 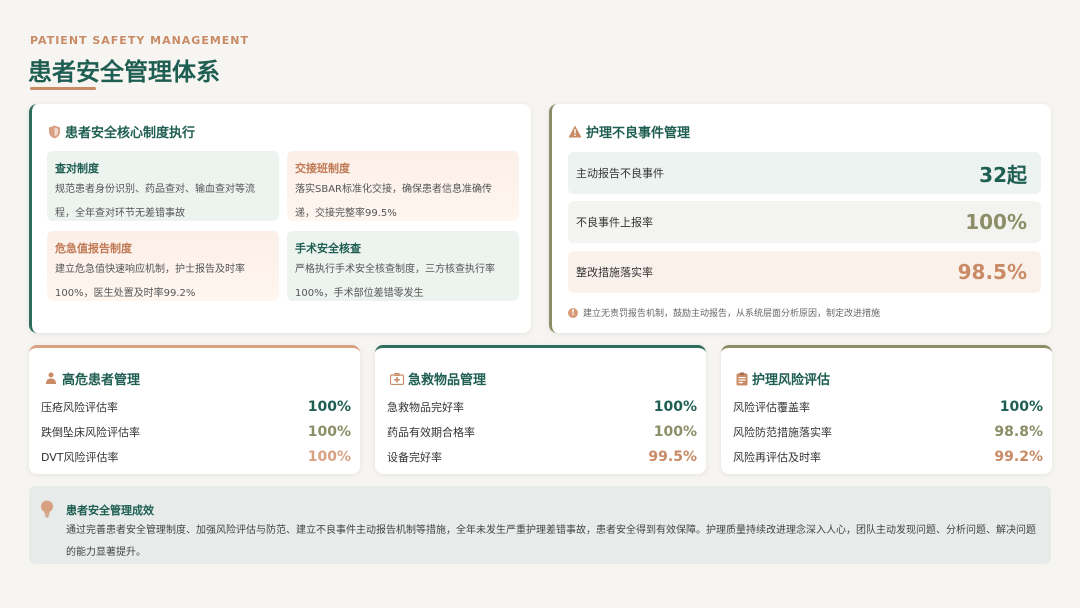 I want to click on stat-label: 主动报告不良事件, so click(x=620, y=173).